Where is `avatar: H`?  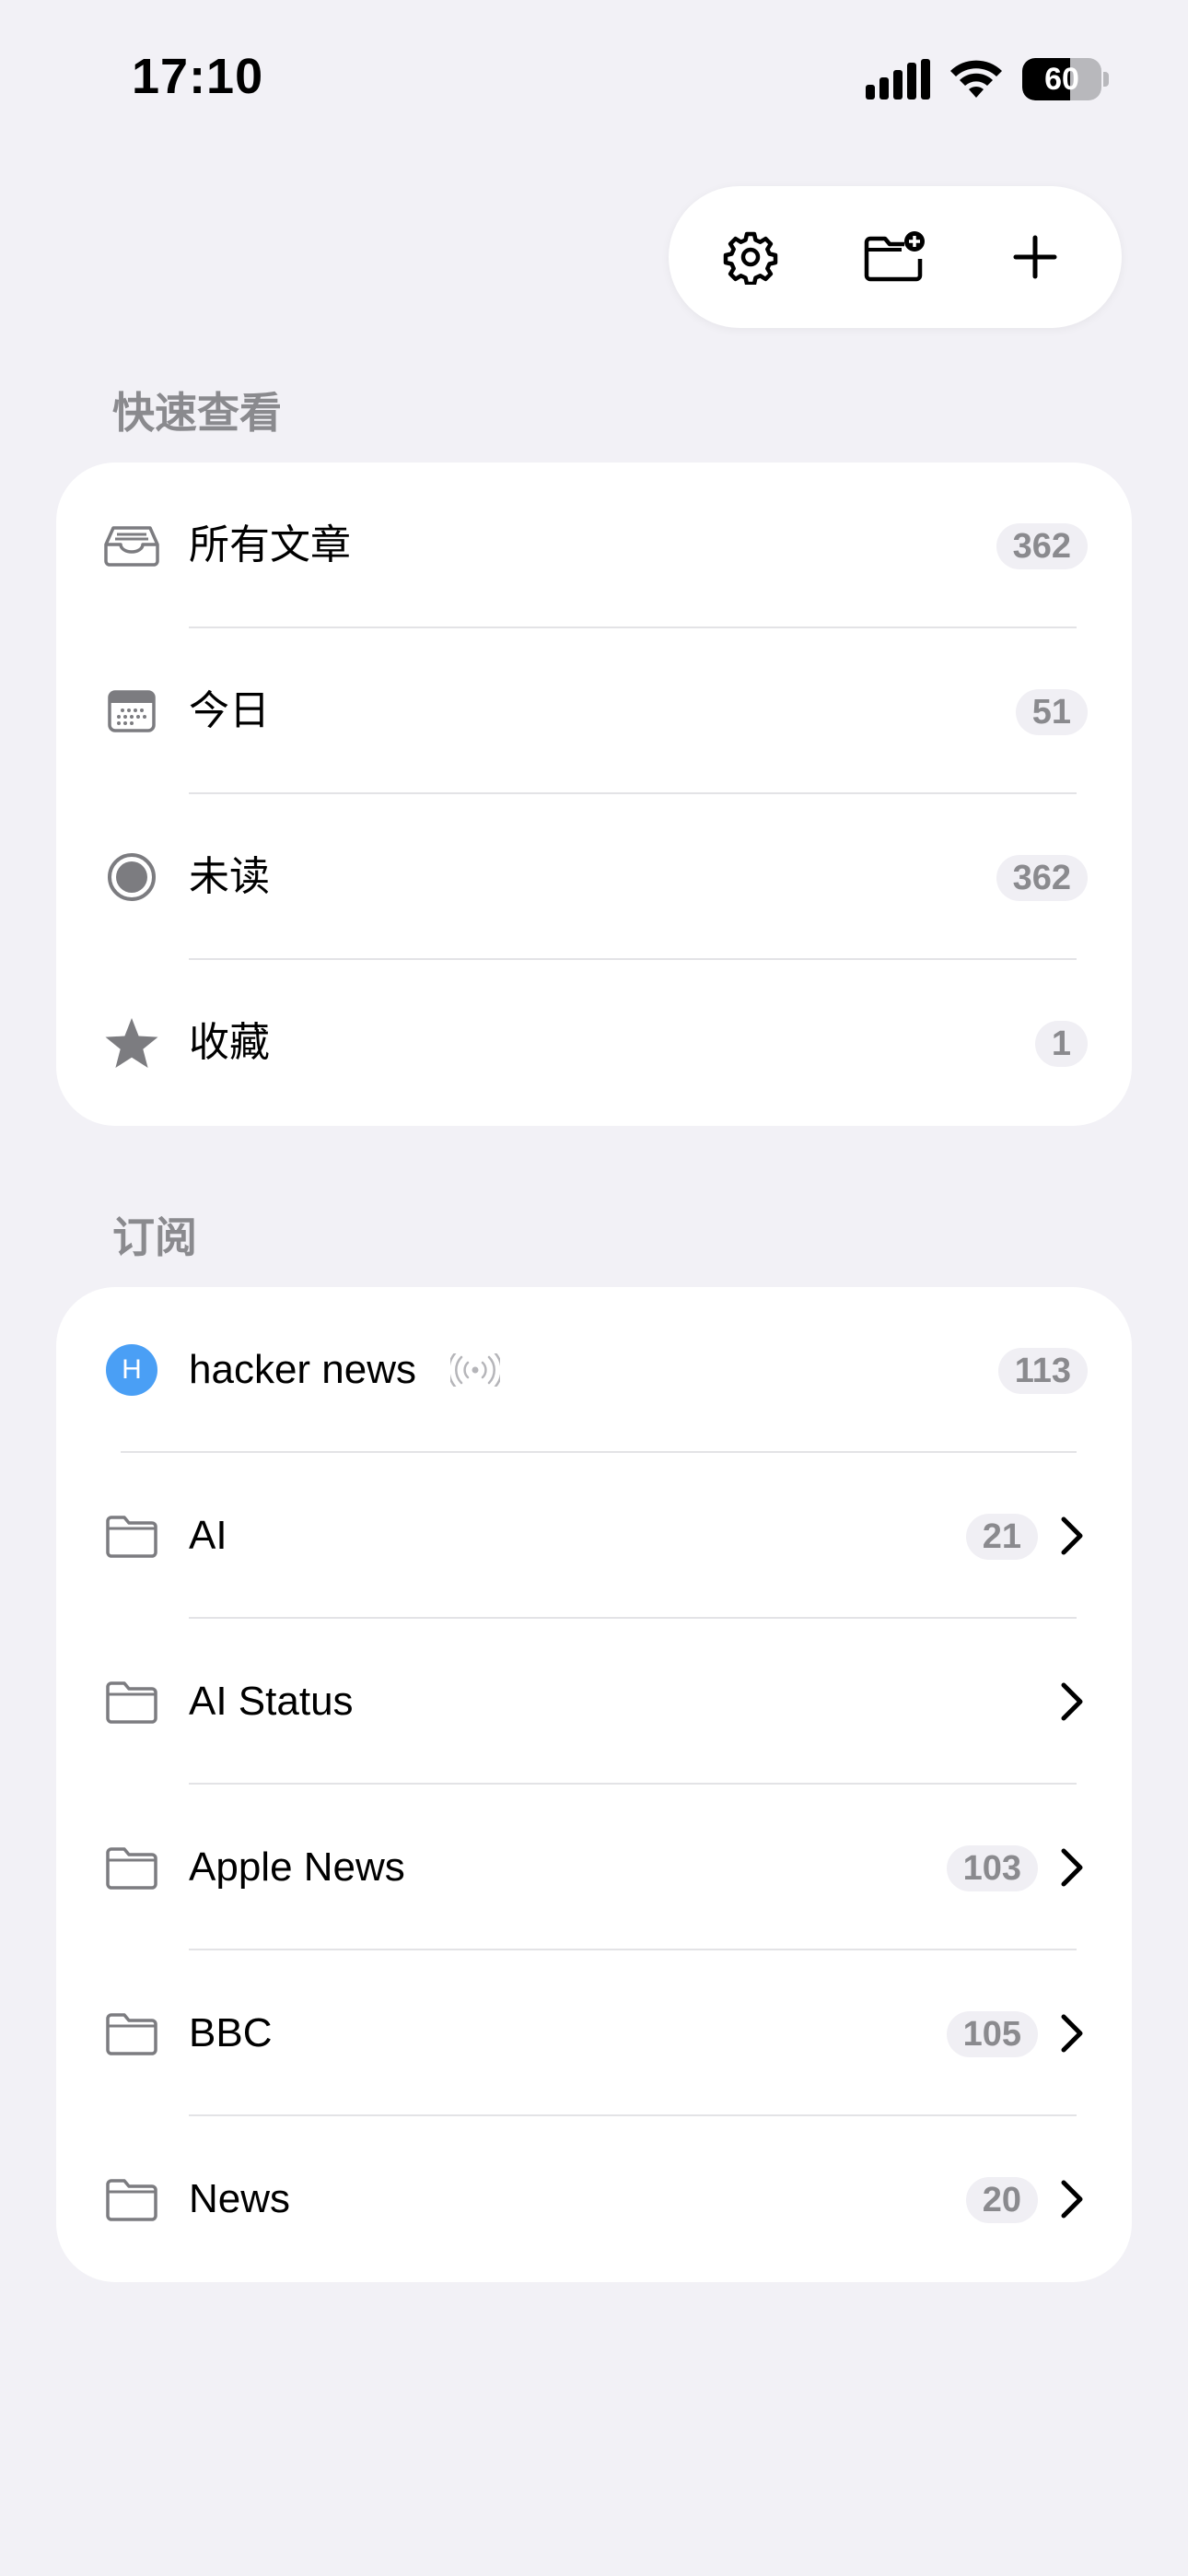 avatar: H is located at coordinates (131, 1370).